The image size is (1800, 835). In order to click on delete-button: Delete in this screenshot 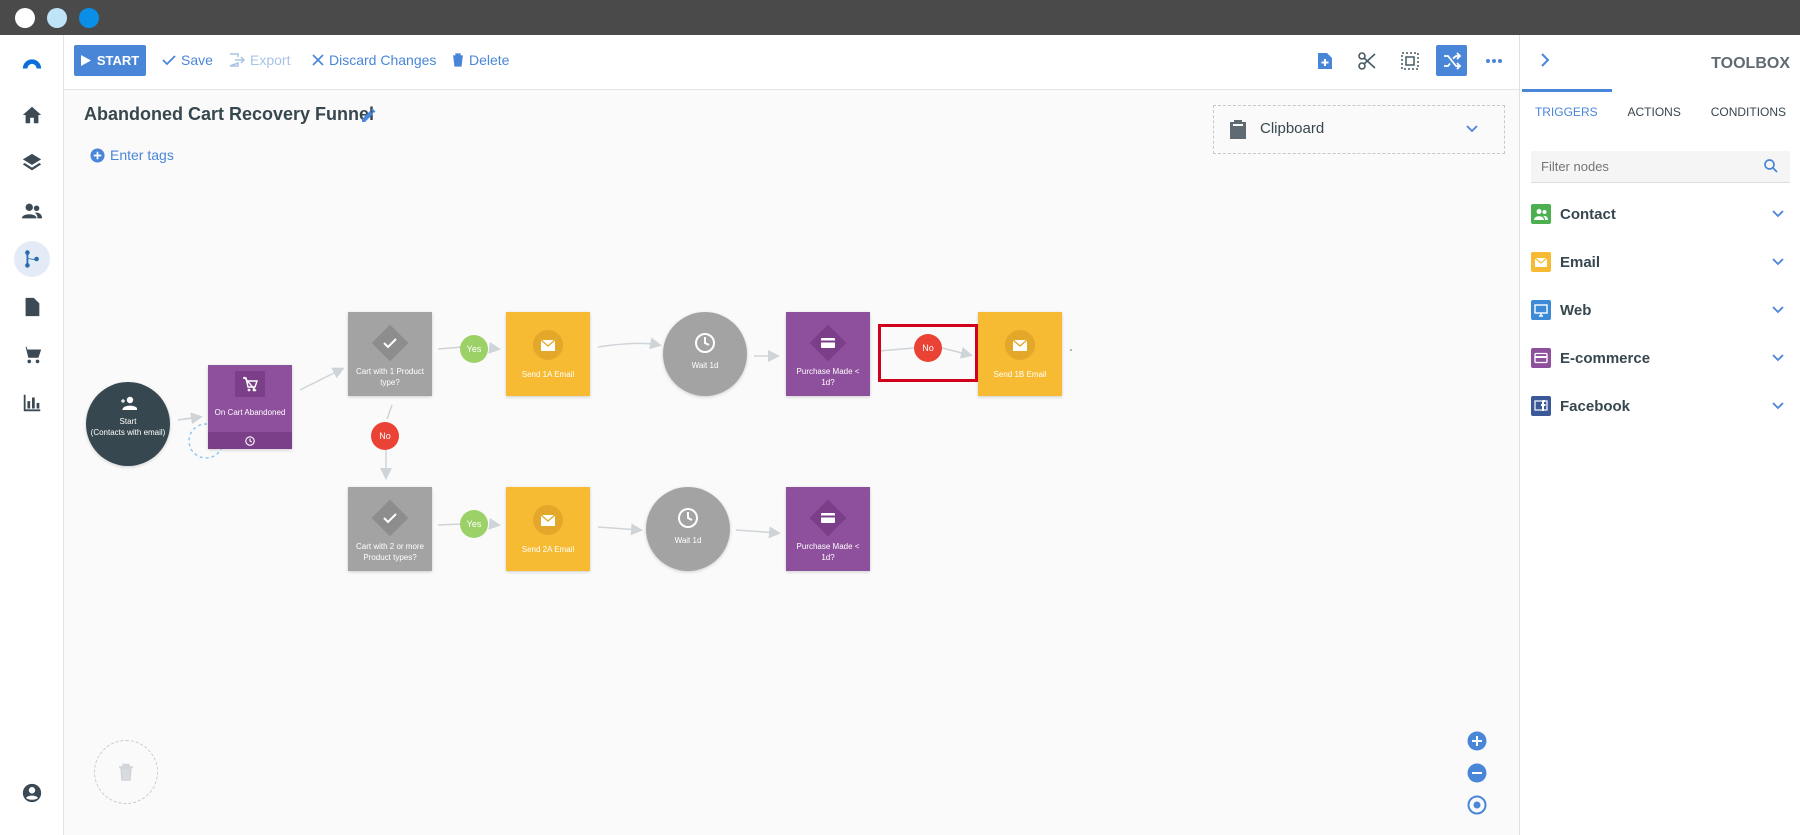, I will do `click(480, 60)`.